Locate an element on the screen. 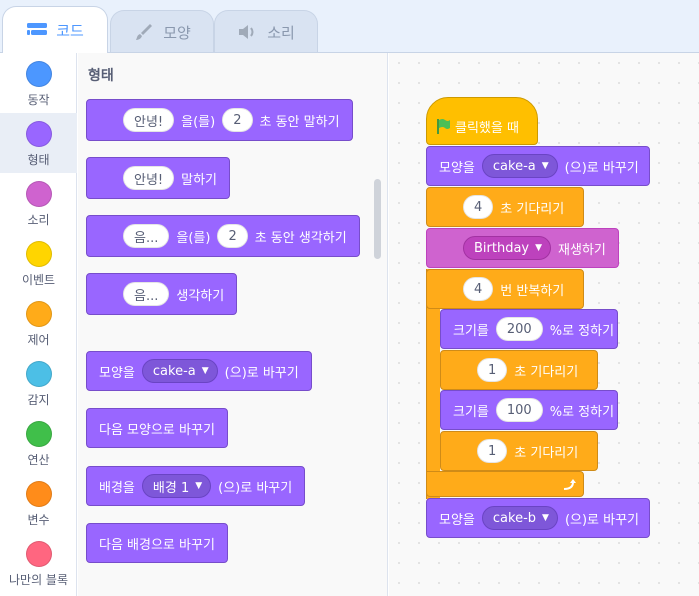  block-text: 초 동안 말하기 is located at coordinates (299, 122).